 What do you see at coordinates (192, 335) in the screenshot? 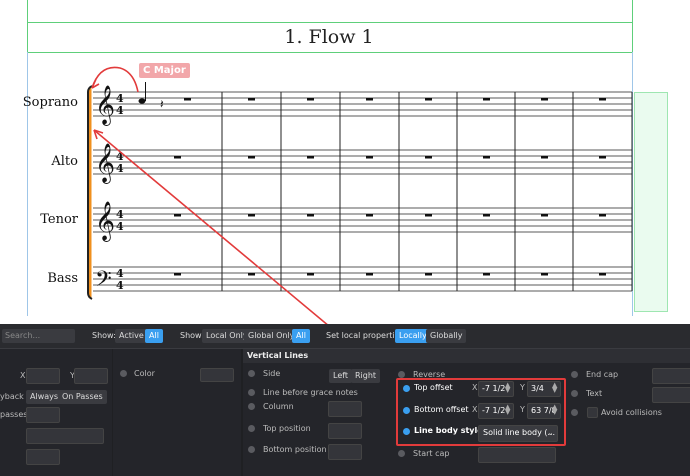
I see `show-scope-label: Show:` at bounding box center [192, 335].